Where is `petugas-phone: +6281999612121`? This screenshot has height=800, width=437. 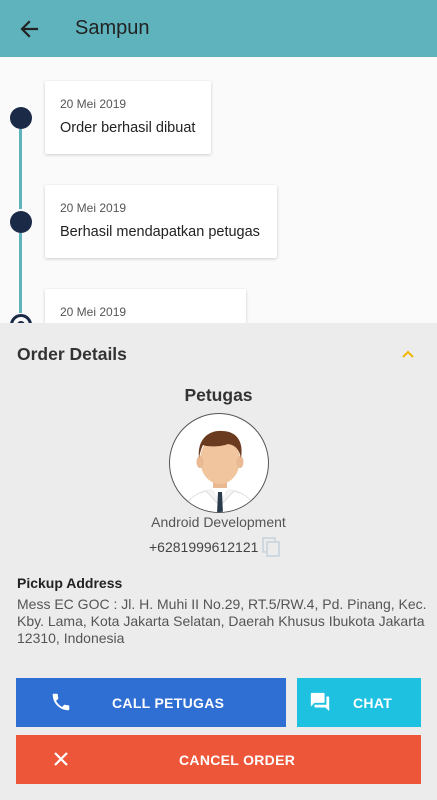 petugas-phone: +6281999612121 is located at coordinates (204, 547).